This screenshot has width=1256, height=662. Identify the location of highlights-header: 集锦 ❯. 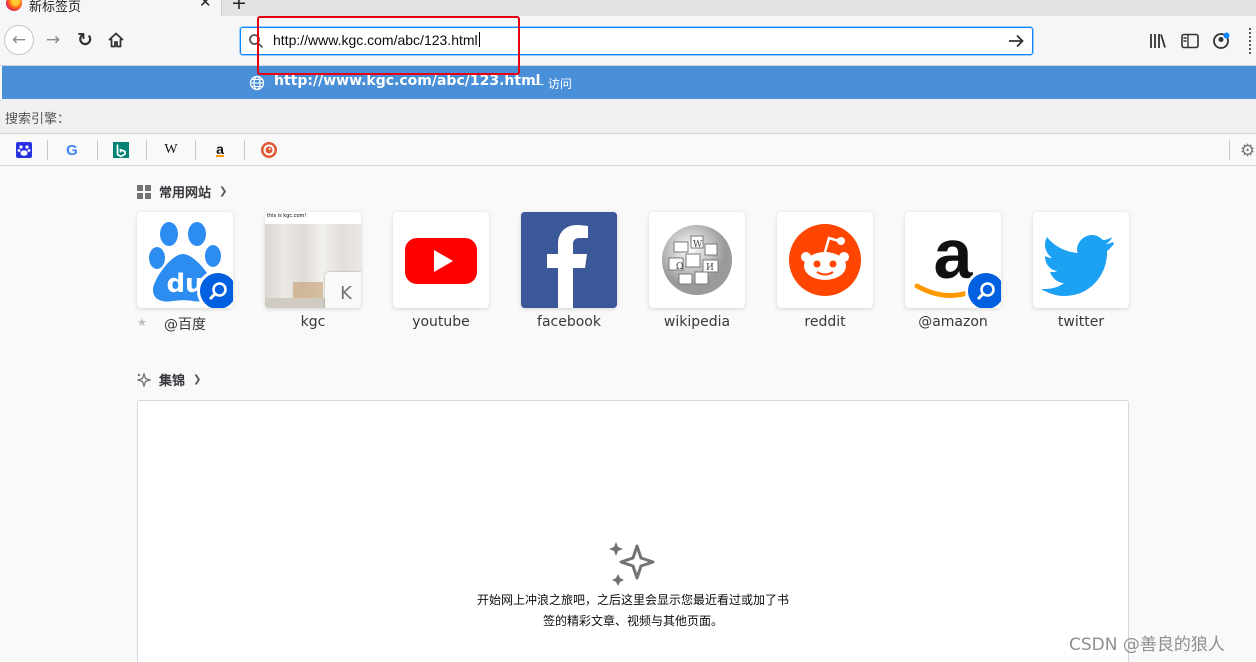
(169, 379).